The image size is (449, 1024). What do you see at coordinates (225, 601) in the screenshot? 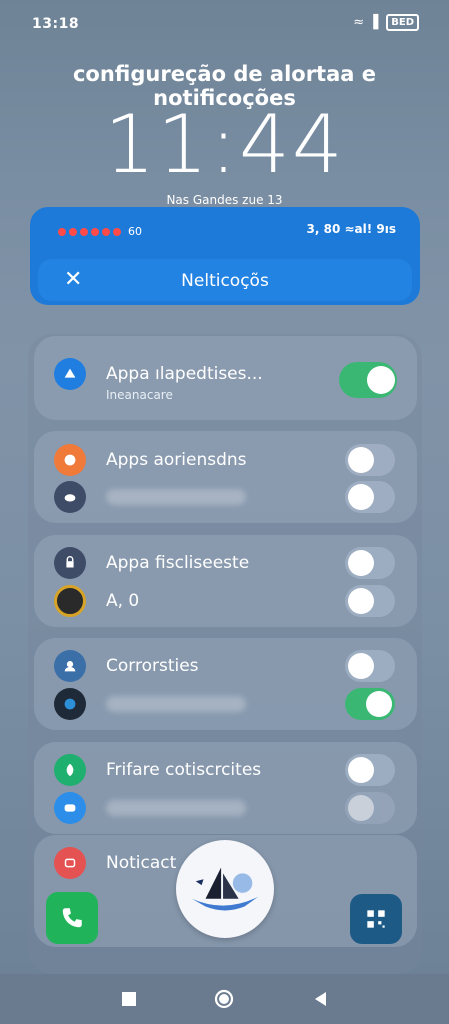
I see `list-item: A, 0` at bounding box center [225, 601].